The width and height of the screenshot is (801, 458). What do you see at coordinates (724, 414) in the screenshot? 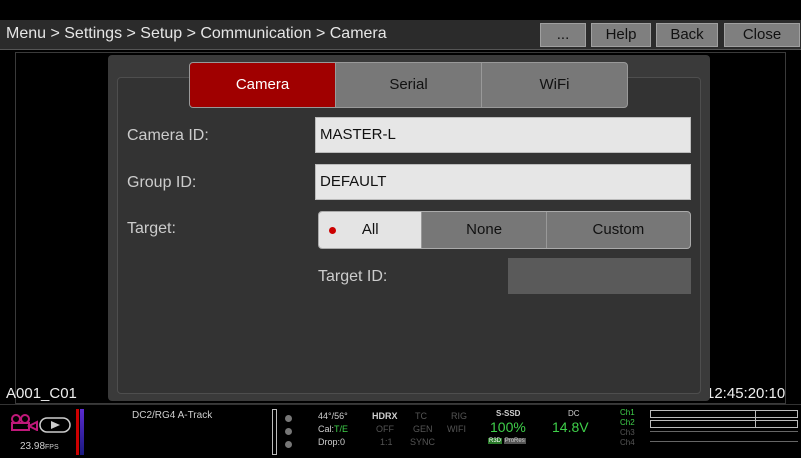
I see `audio-meter-ch1` at bounding box center [724, 414].